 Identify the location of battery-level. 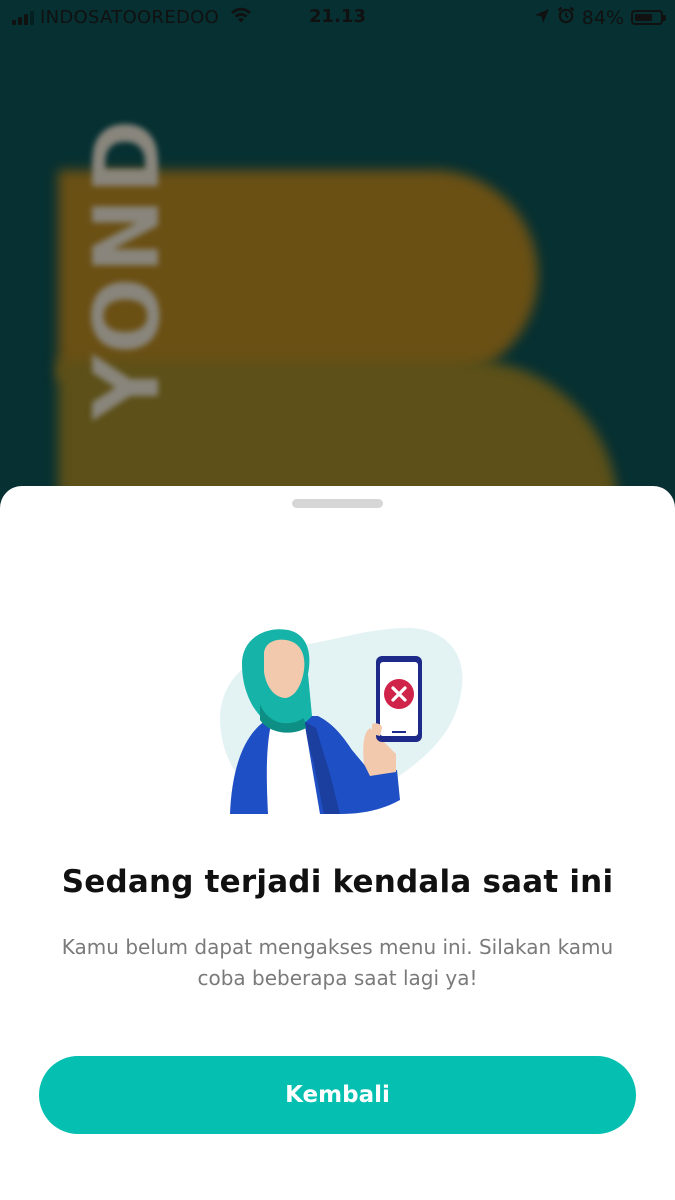
(643, 17).